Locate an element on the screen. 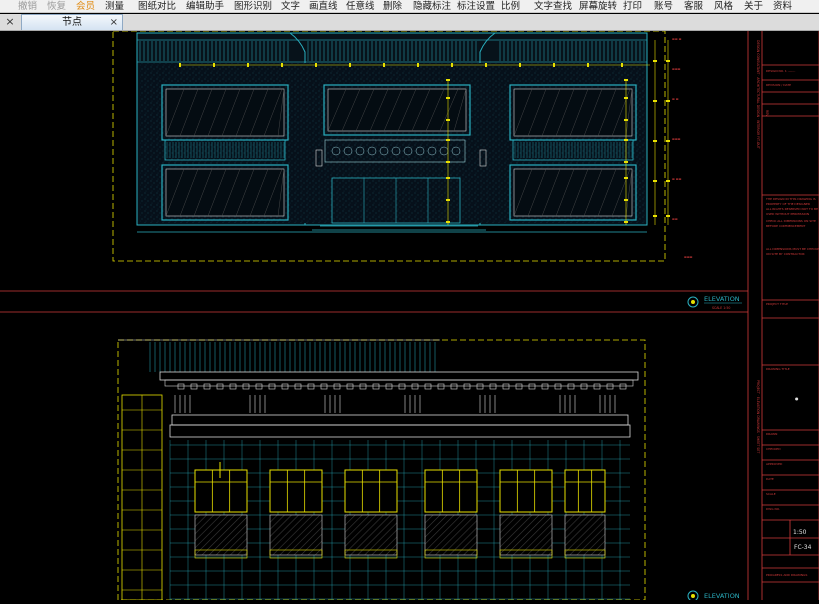 This screenshot has width=819, height=604. toolbar-item-15: 屏幕旋转 is located at coordinates (598, 6).